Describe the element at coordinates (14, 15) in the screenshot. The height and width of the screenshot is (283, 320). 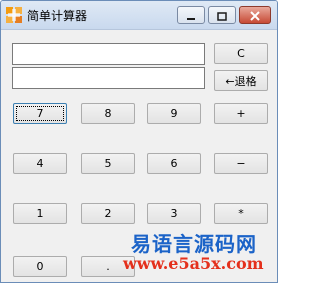
I see `calculator-plus-icon` at that location.